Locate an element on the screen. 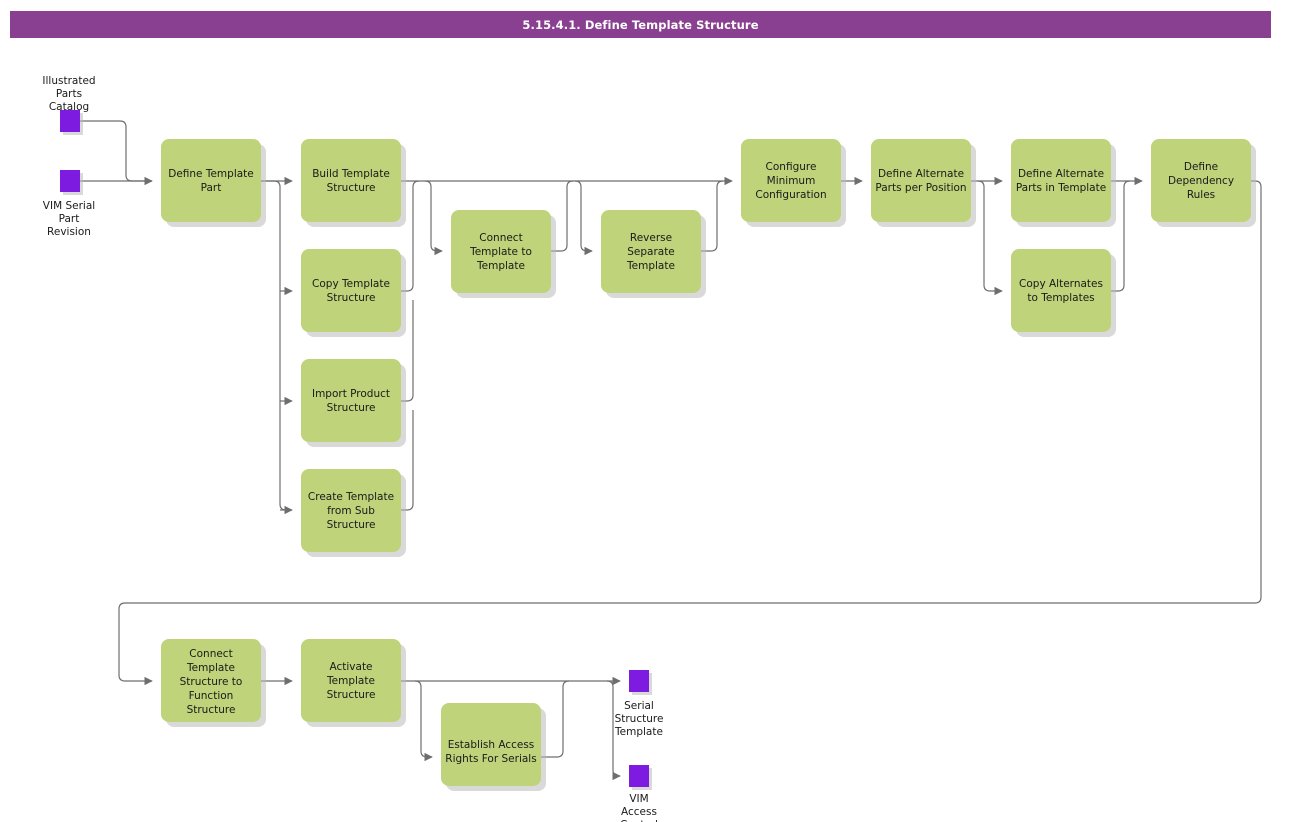 This screenshot has width=1311, height=822. node-establish-access-rights-for-serials: Establish Access Rights For Serials is located at coordinates (493, 747).